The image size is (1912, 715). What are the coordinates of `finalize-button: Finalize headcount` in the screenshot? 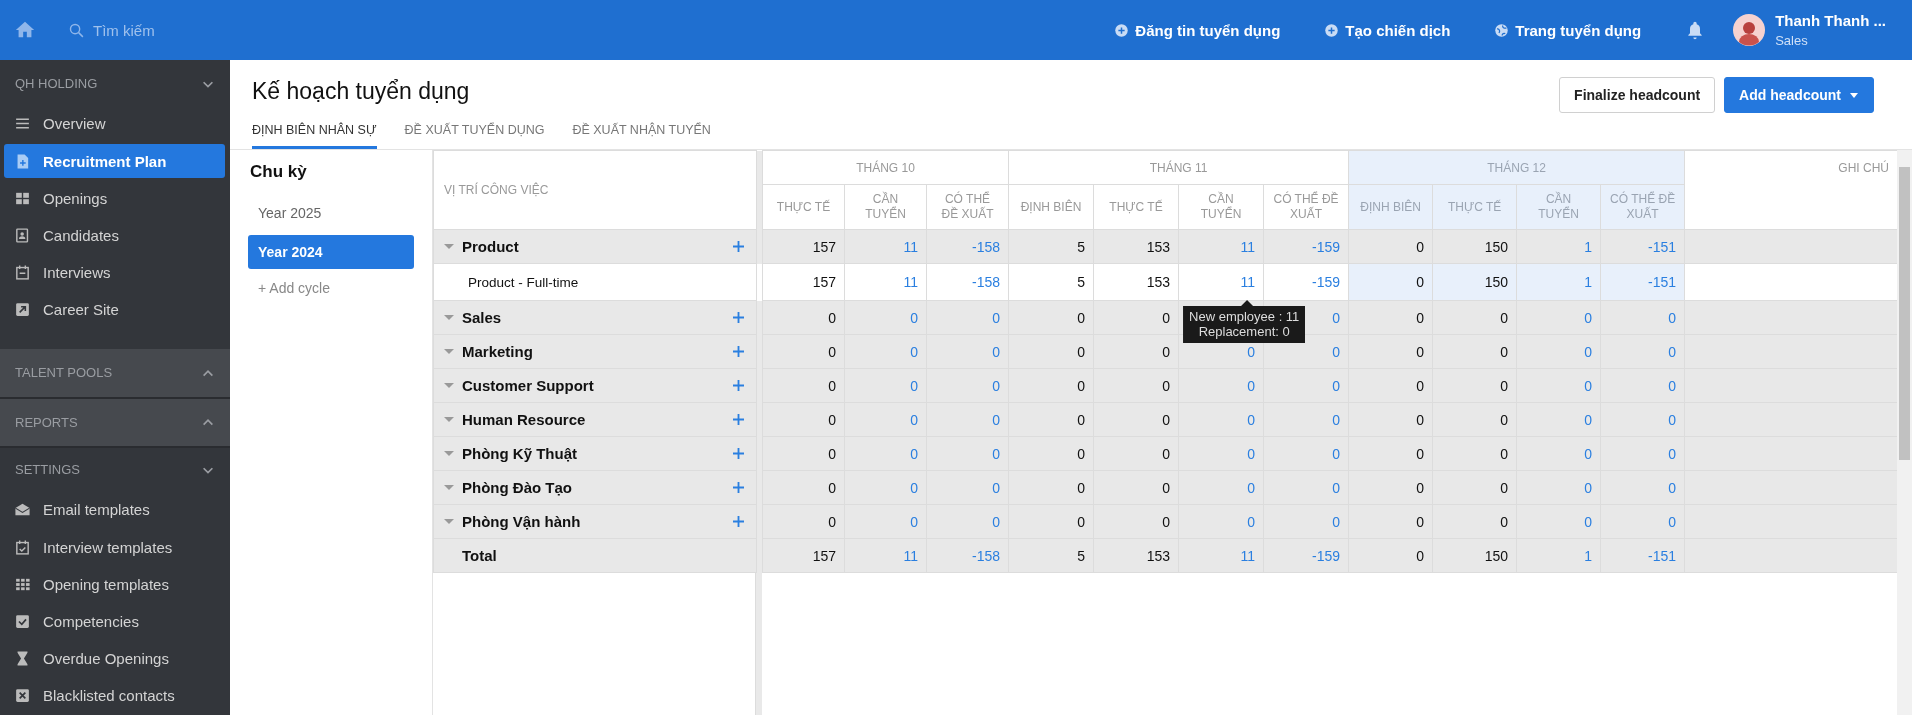 It's located at (1637, 95).